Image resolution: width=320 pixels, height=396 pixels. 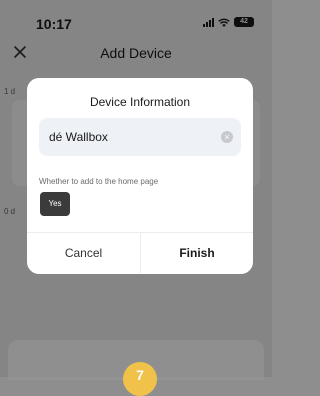 What do you see at coordinates (55, 204) in the screenshot?
I see `yes-toggle-button: Yes` at bounding box center [55, 204].